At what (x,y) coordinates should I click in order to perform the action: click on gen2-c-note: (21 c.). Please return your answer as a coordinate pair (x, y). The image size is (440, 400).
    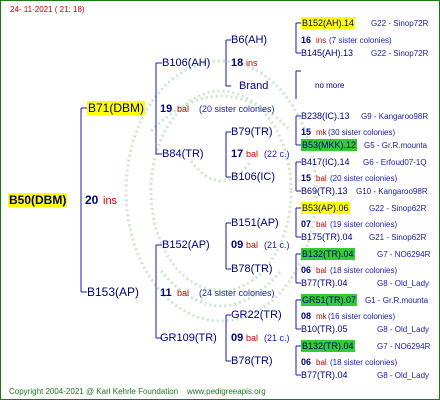
    Looking at the image, I should click on (277, 245).